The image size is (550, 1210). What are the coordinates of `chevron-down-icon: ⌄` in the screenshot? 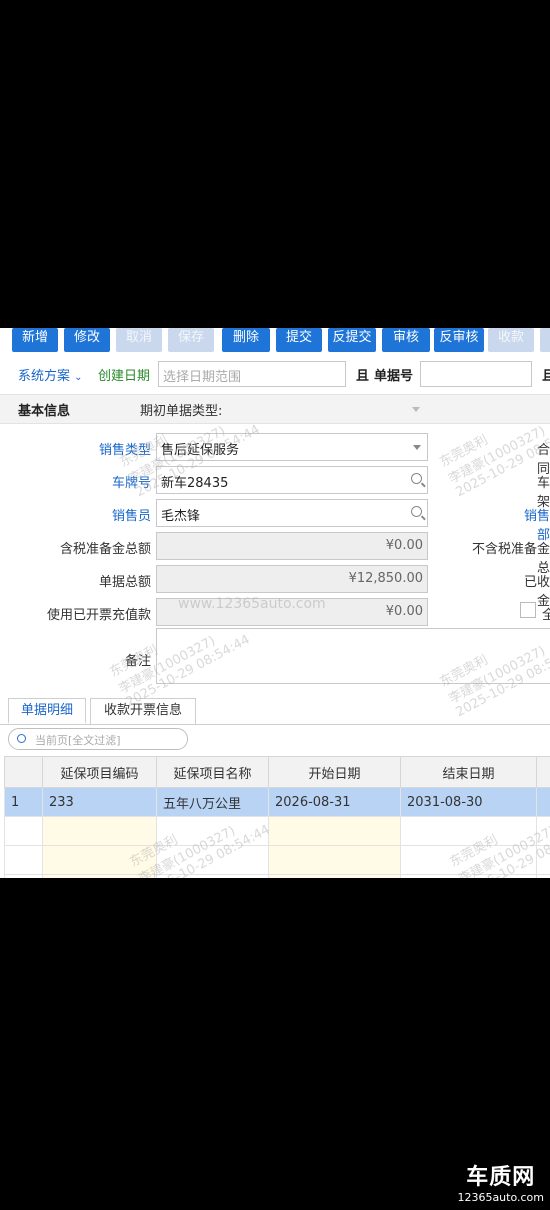 It's located at (78, 377).